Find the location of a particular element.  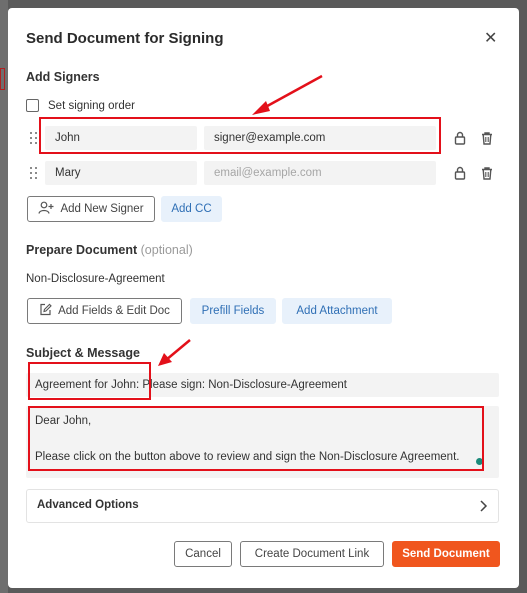

signer-email-input: email@example.com is located at coordinates (320, 173).